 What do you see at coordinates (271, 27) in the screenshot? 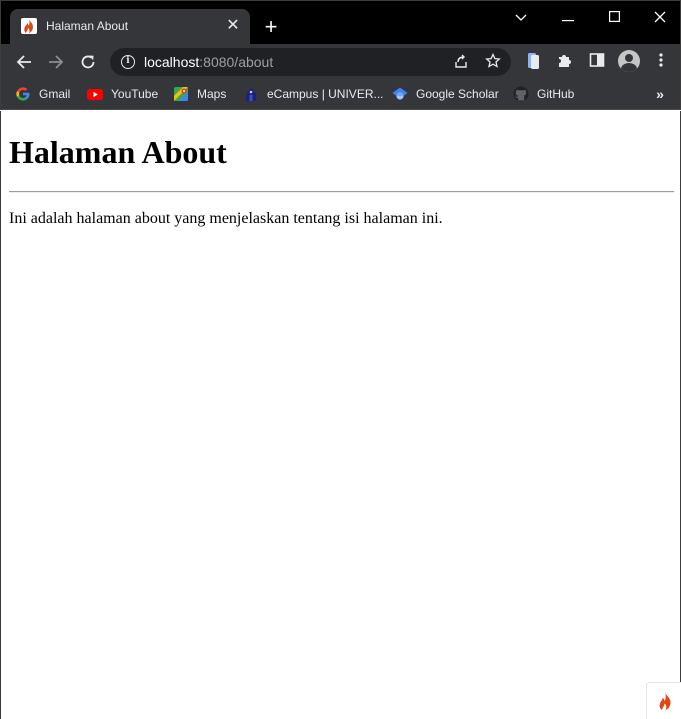
I see `new-tab-button: +` at bounding box center [271, 27].